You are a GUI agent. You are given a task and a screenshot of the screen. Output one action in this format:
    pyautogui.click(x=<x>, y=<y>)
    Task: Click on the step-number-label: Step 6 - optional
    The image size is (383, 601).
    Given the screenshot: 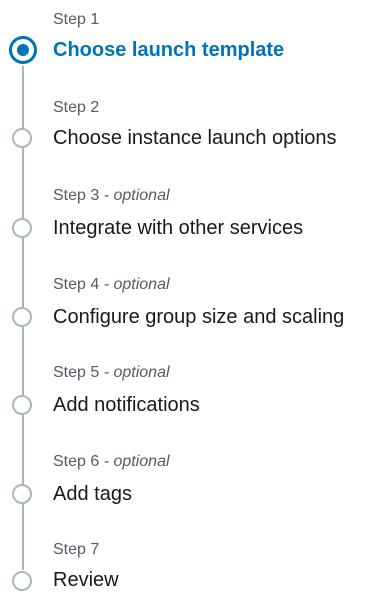 What is the action you would take?
    pyautogui.click(x=111, y=461)
    